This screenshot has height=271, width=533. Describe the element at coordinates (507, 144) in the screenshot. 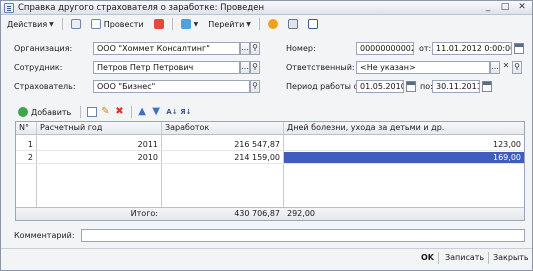

I see `cell-days: 123,00` at that location.